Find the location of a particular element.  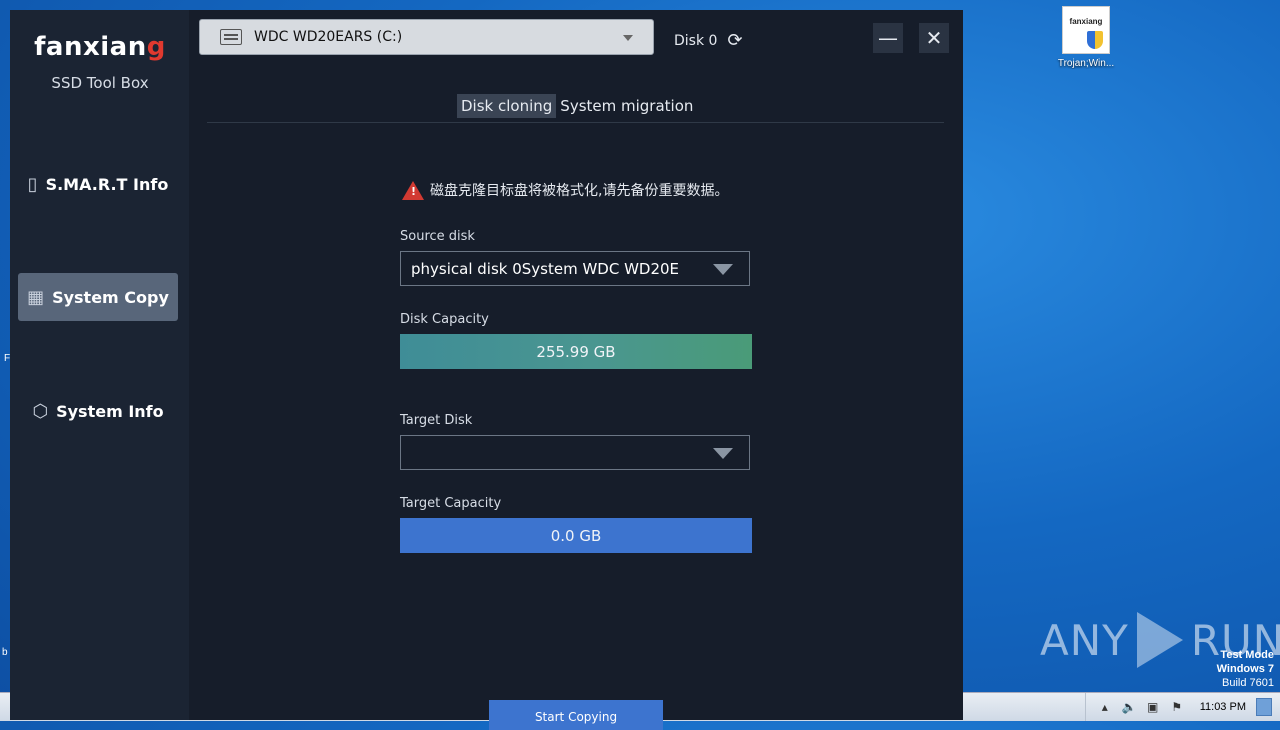

disk-number: Disk 0 is located at coordinates (696, 40).